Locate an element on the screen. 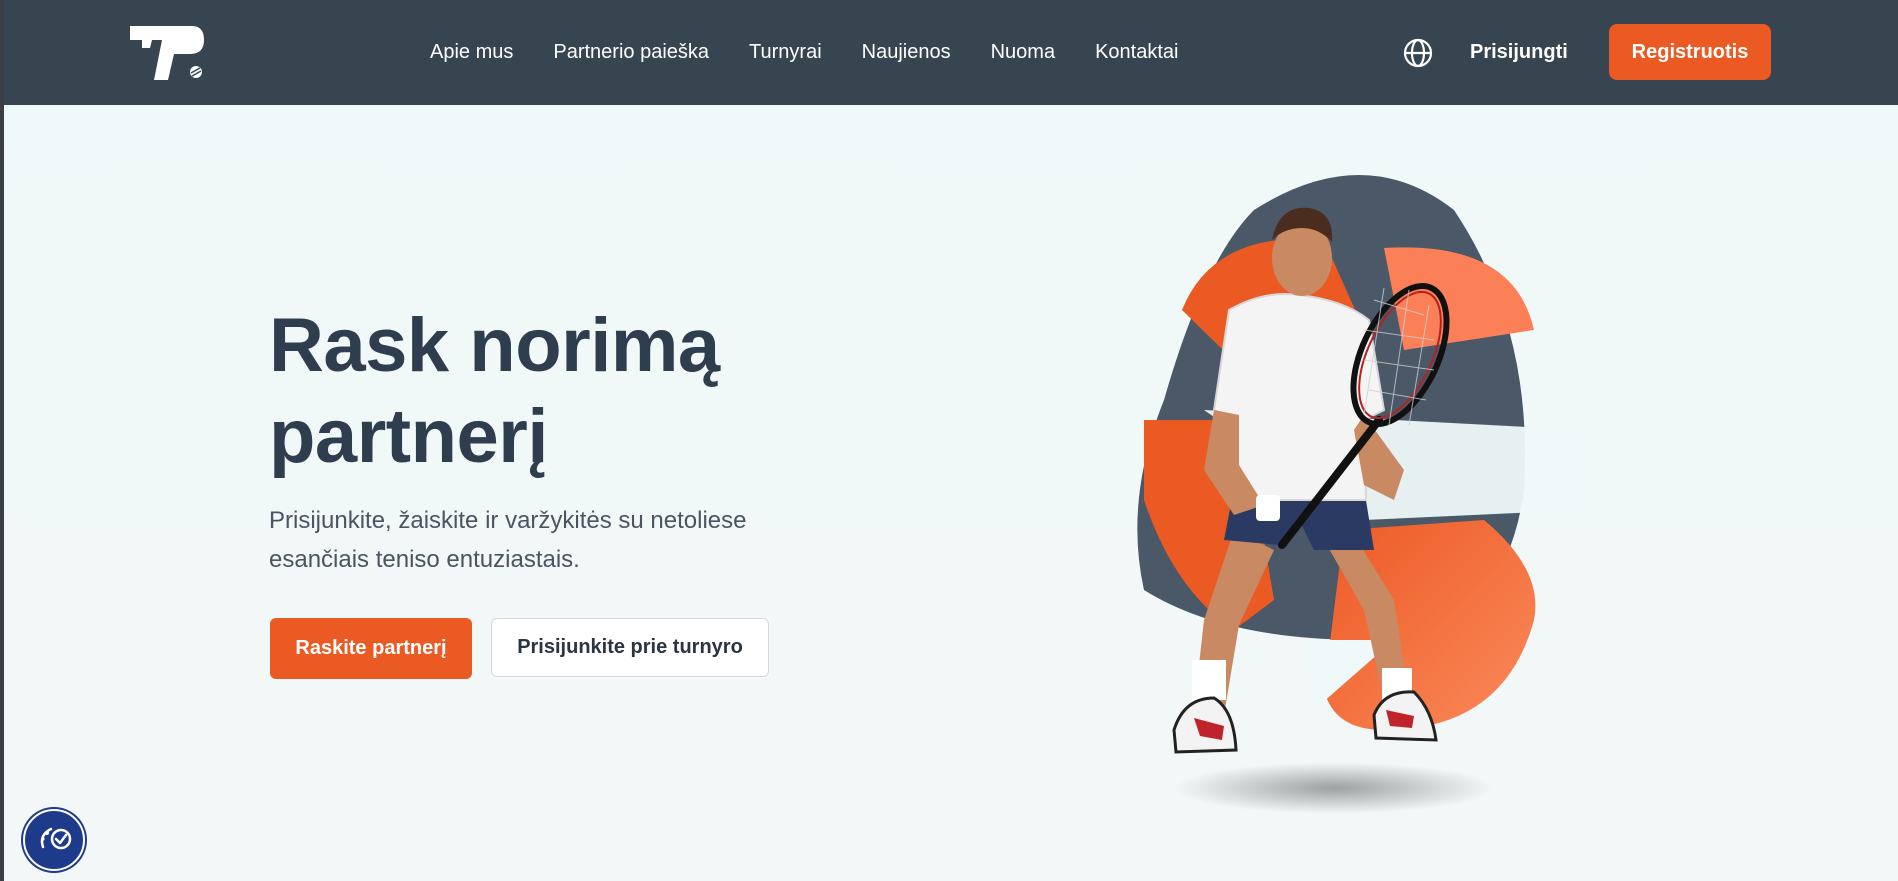 The width and height of the screenshot is (1898, 881). nav-kontaktai: Kontaktai is located at coordinates (1136, 52).